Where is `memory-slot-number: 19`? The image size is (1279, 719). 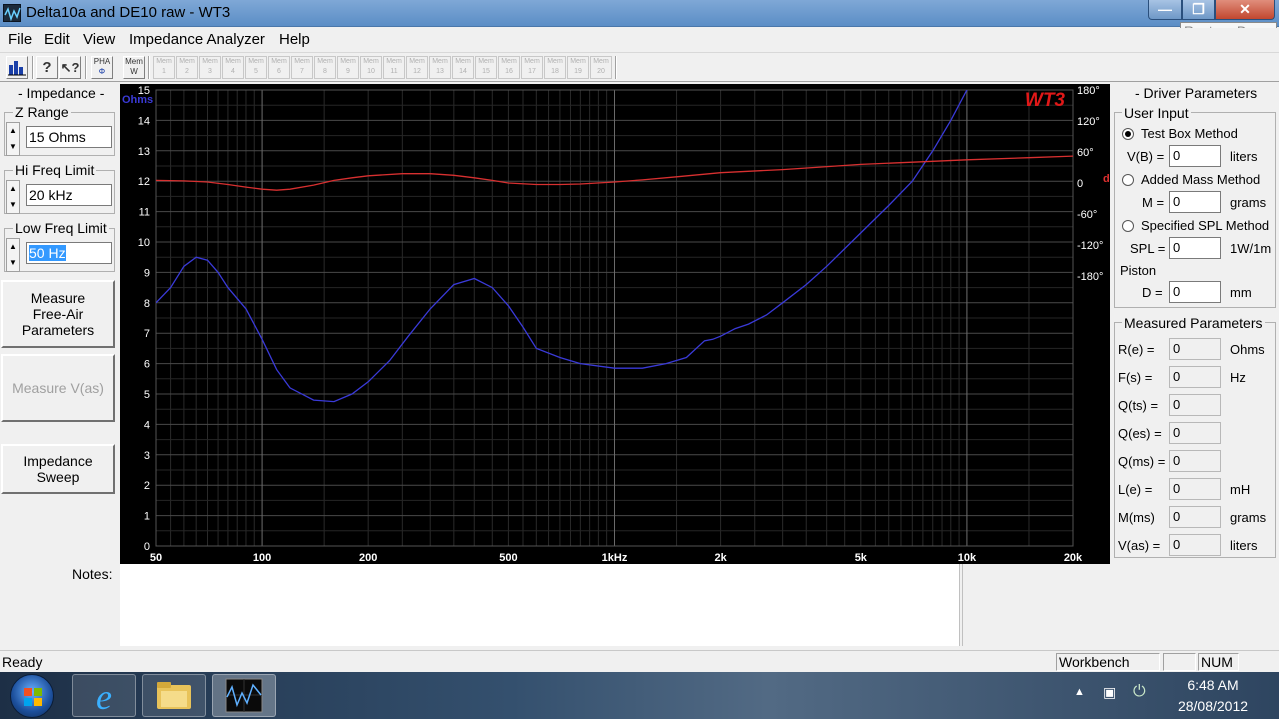
memory-slot-number: 19 is located at coordinates (578, 71).